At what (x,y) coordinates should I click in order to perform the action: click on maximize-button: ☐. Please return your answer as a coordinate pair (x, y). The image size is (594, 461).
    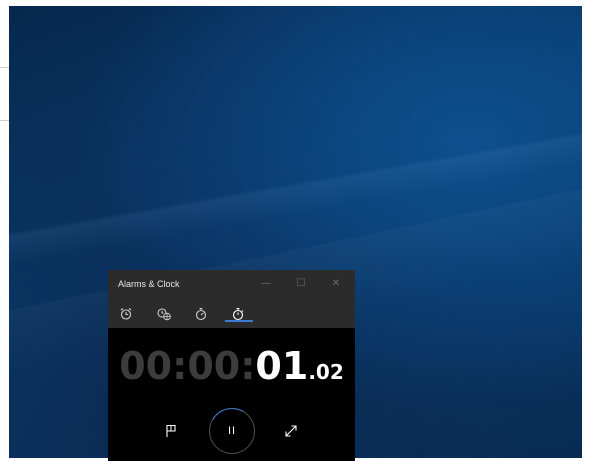
    Looking at the image, I should click on (301, 284).